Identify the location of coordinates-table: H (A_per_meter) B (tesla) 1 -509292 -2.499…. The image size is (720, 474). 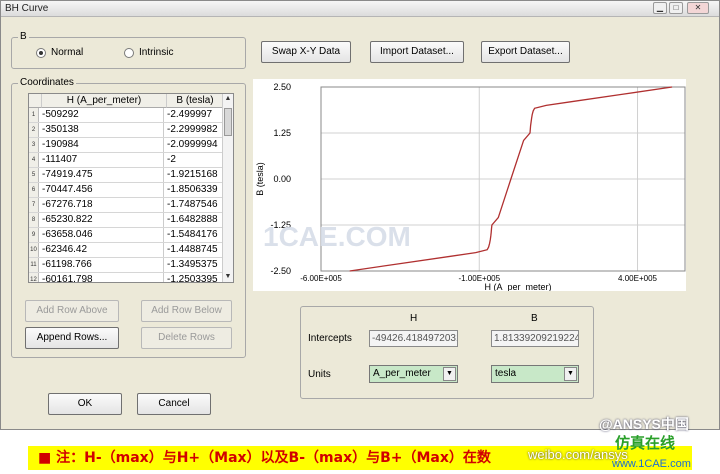
(131, 188).